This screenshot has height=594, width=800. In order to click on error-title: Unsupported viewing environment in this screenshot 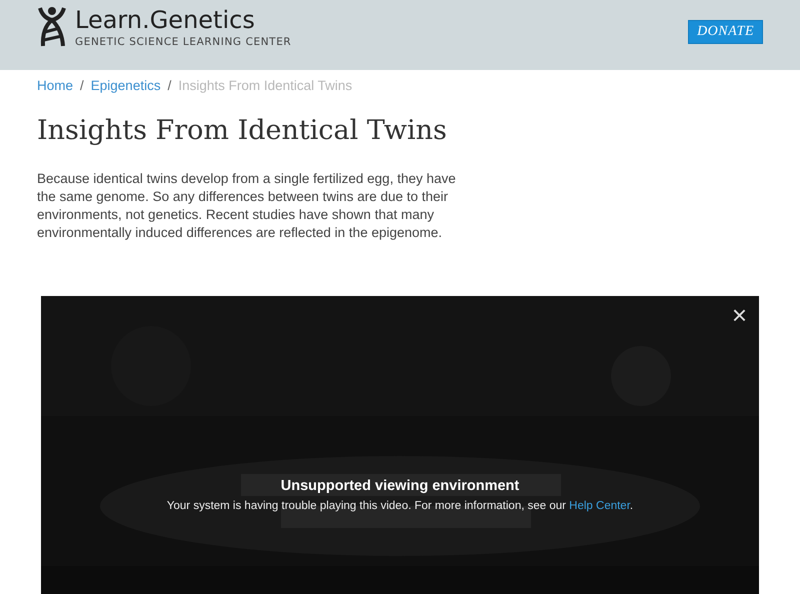, I will do `click(400, 486)`.